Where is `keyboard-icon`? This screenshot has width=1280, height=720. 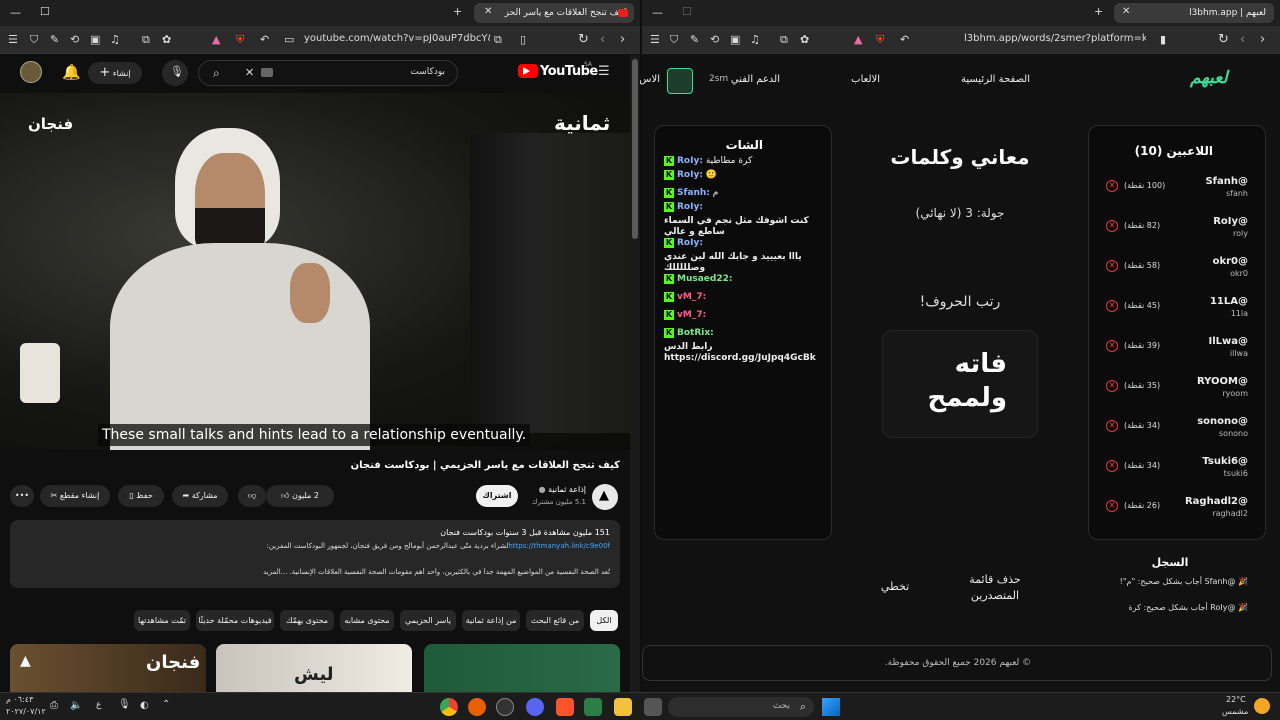 keyboard-icon is located at coordinates (267, 72).